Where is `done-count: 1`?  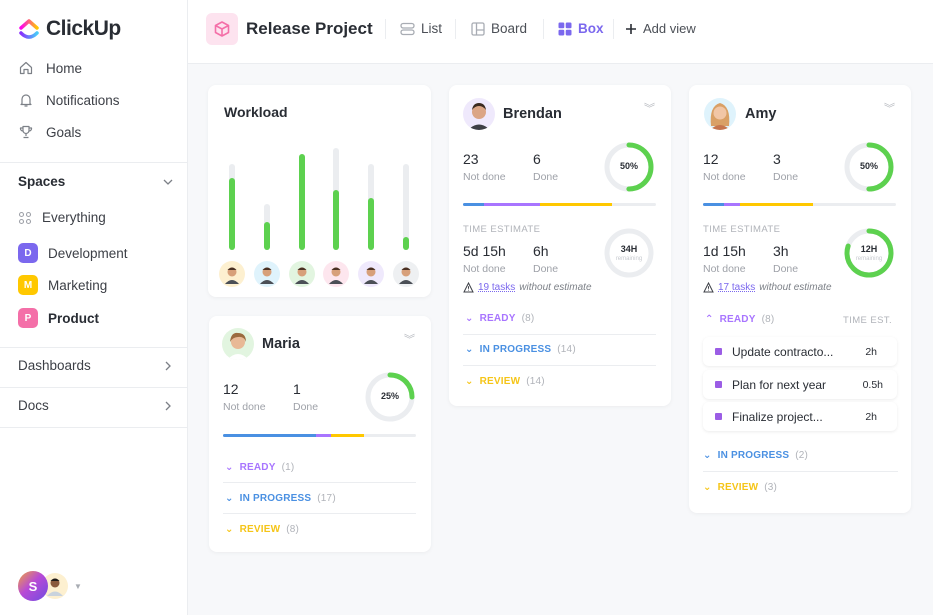 done-count: 1 is located at coordinates (297, 389).